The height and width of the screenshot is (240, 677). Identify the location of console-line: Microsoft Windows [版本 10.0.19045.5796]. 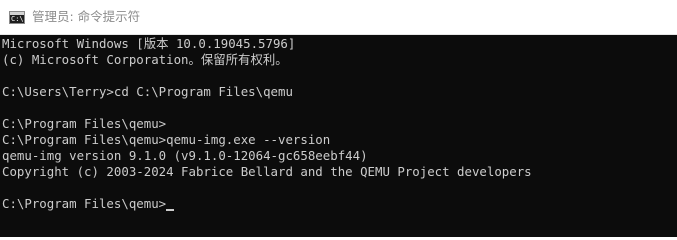
(149, 43).